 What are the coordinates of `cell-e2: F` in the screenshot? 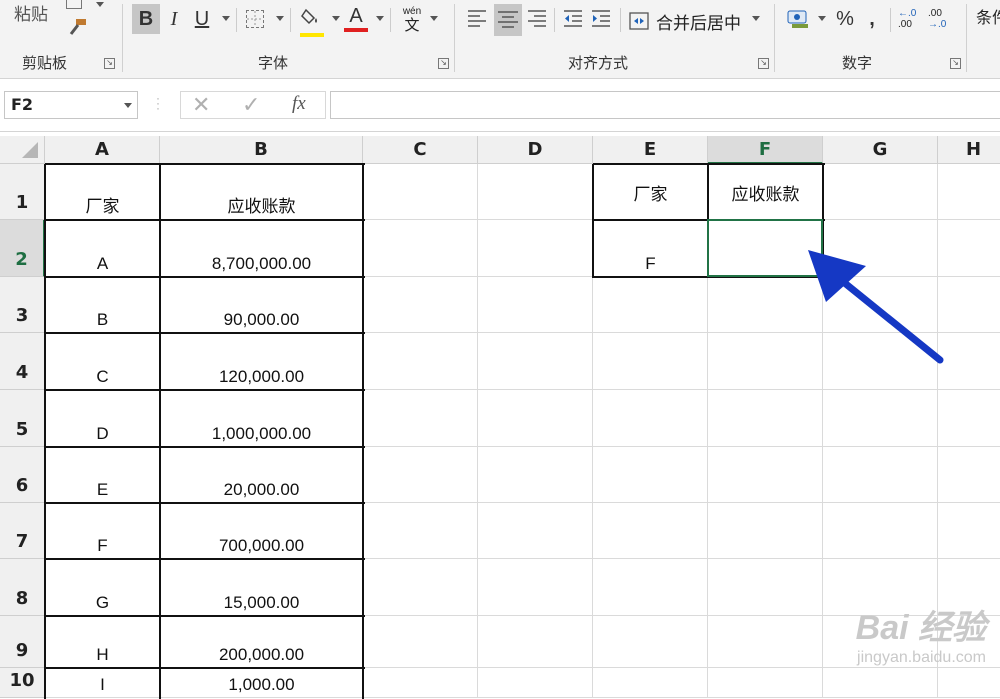 It's located at (650, 248).